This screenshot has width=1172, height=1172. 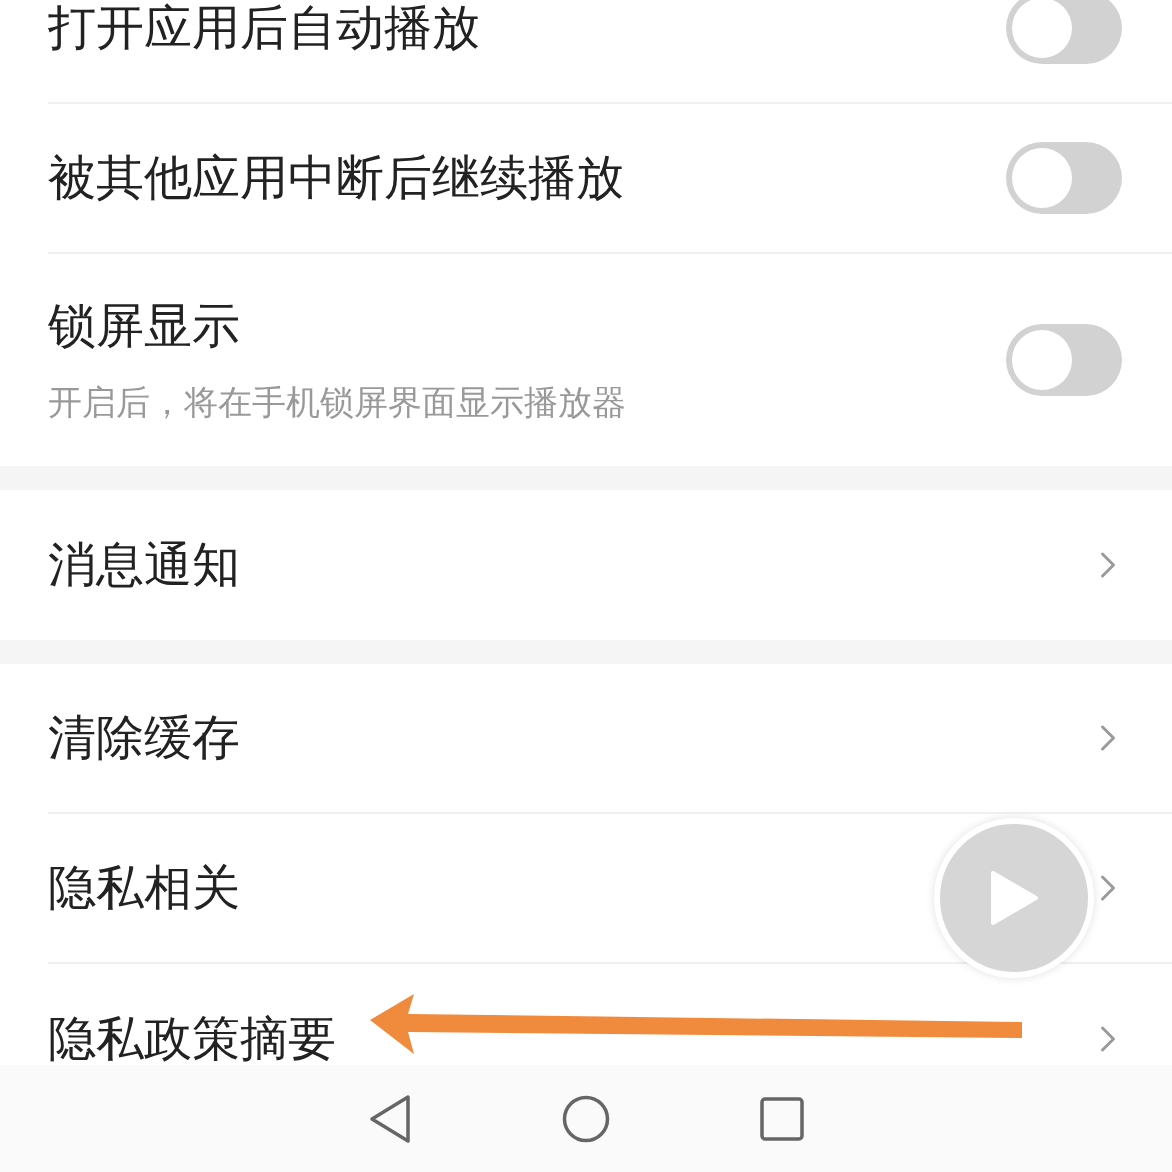 I want to click on back-icon, so click(x=390, y=1118).